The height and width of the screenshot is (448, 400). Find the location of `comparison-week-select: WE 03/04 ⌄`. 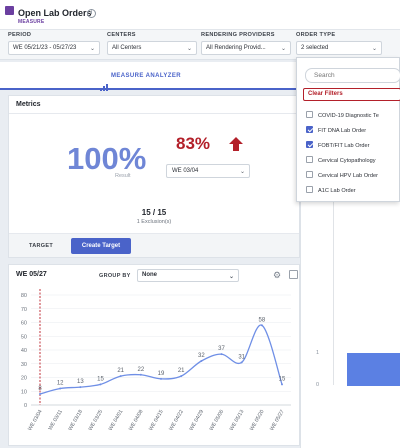

comparison-week-select: WE 03/04 ⌄ is located at coordinates (208, 171).